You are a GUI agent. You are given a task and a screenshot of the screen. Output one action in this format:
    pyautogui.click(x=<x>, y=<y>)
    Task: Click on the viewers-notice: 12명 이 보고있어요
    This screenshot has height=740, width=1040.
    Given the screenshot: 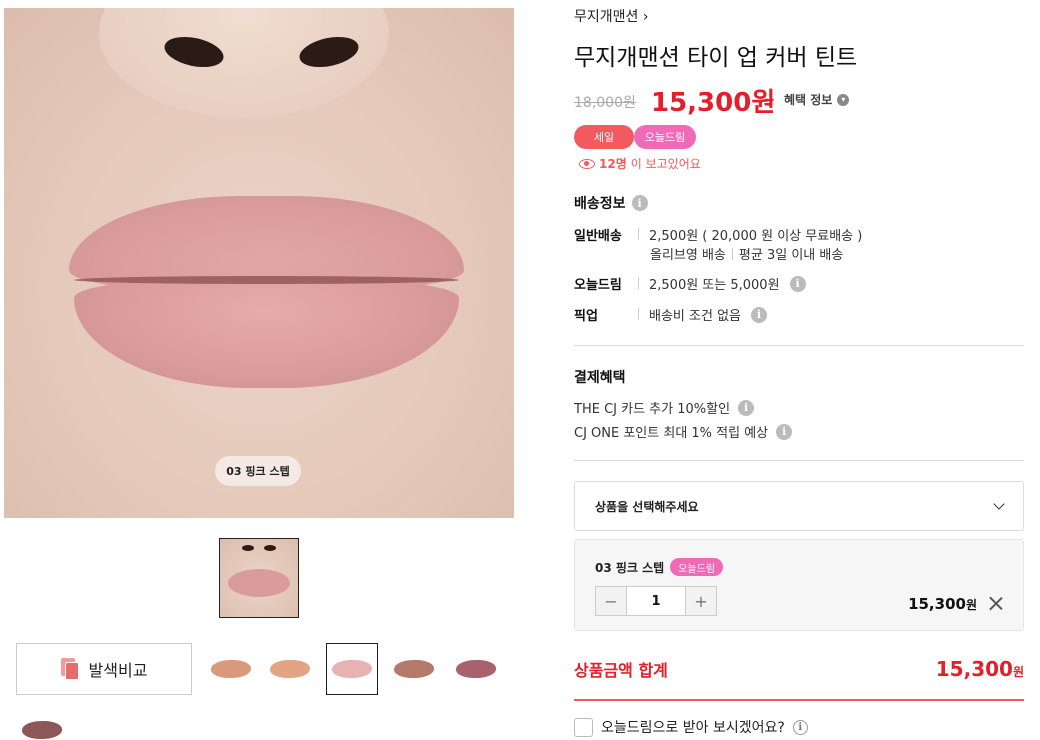 What is the action you would take?
    pyautogui.click(x=640, y=163)
    